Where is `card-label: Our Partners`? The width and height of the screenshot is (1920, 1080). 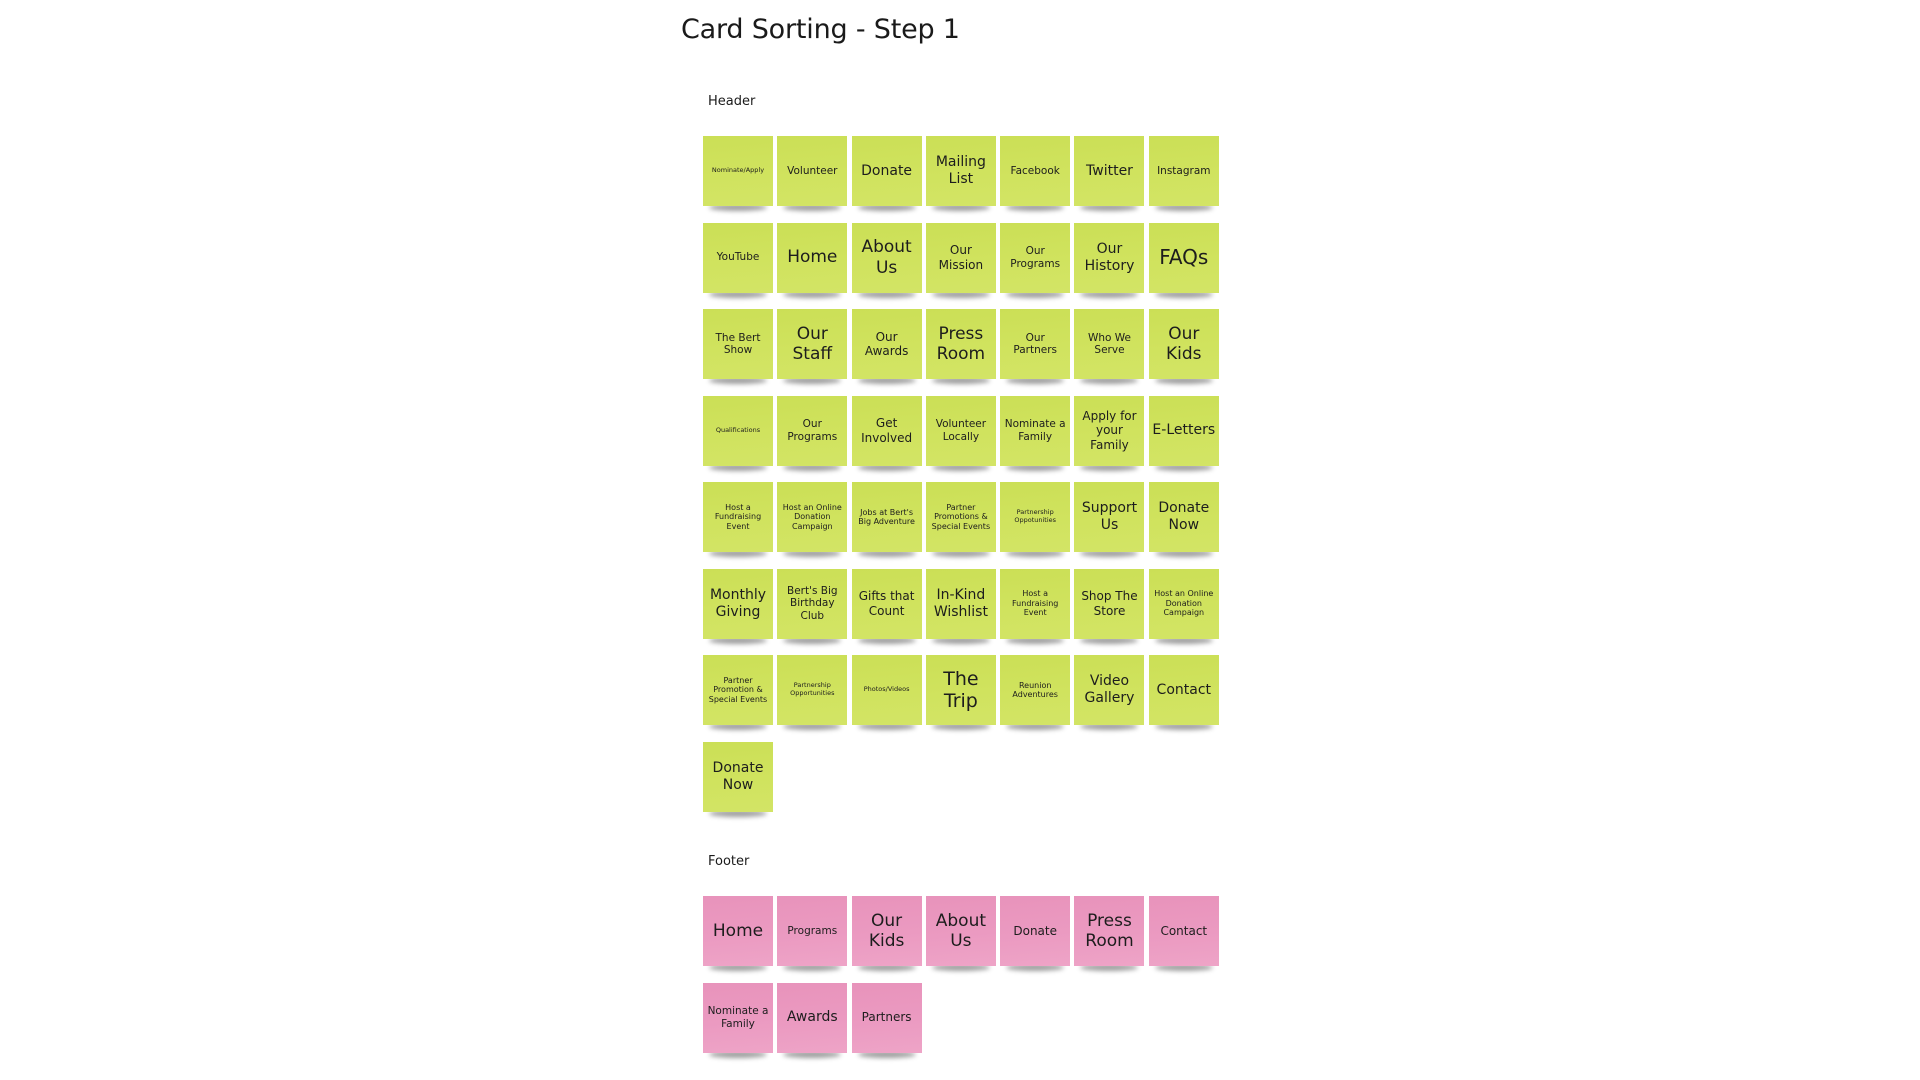
card-label: Our Partners is located at coordinates (1035, 343).